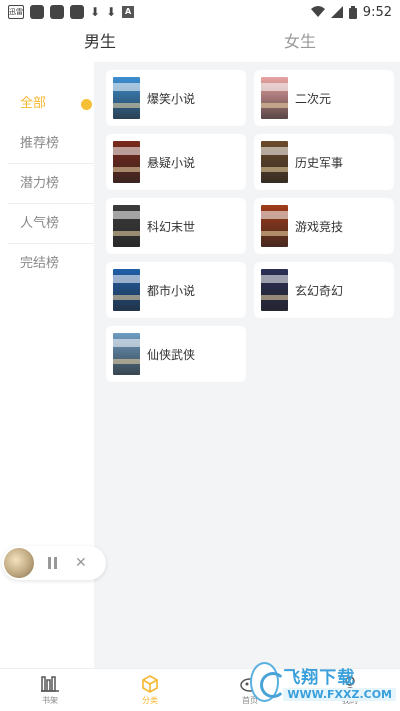 Image resolution: width=400 pixels, height=711 pixels. I want to click on pause-icon, so click(52, 563).